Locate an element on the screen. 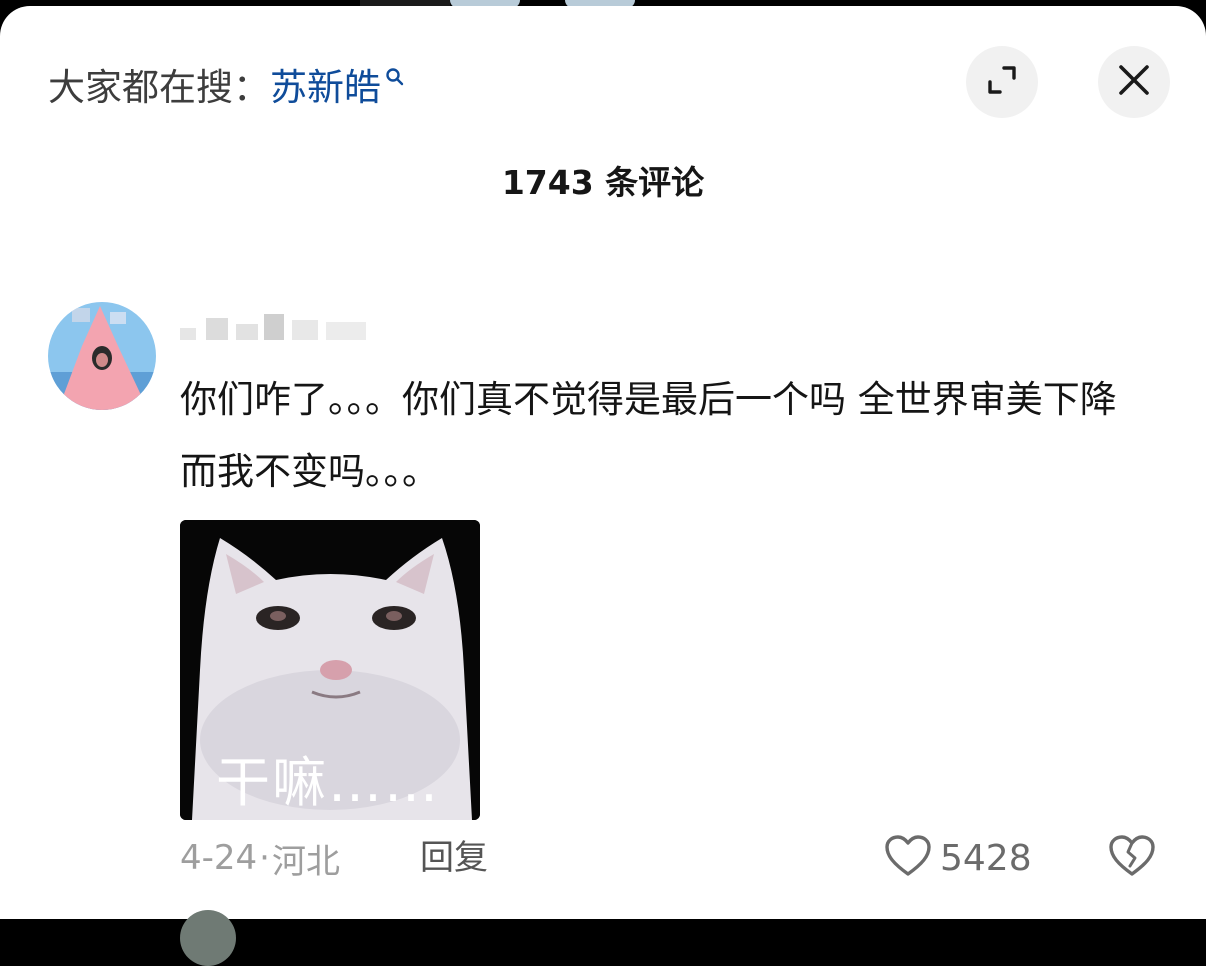 This screenshot has width=1206, height=966. like-button: 5428 is located at coordinates (958, 858).